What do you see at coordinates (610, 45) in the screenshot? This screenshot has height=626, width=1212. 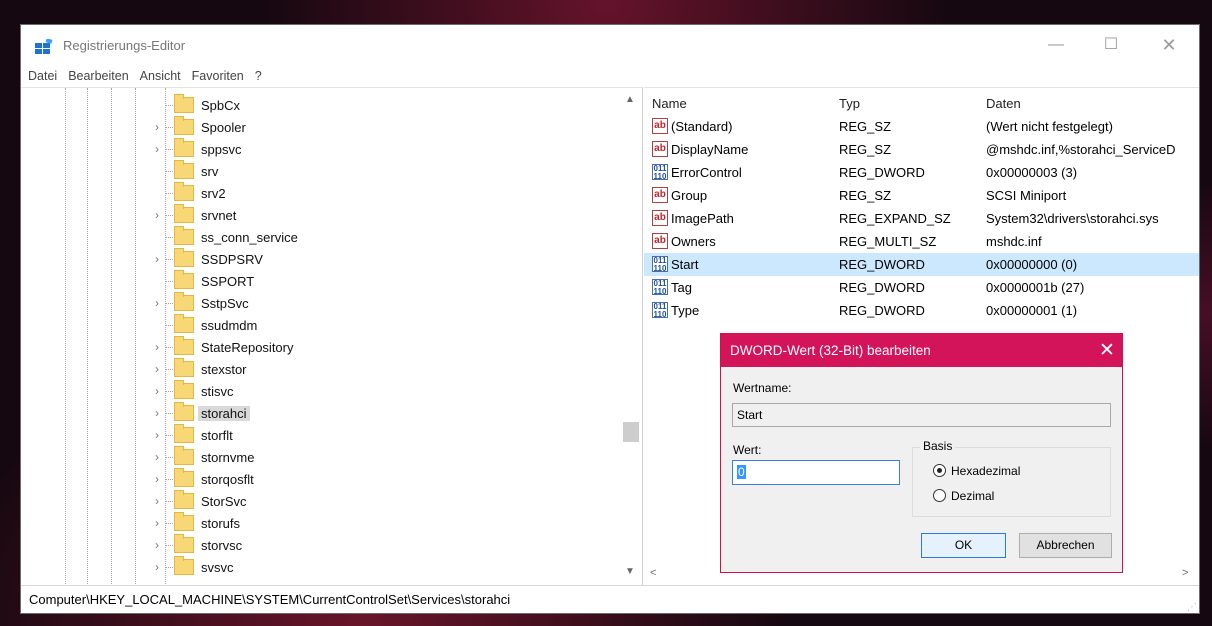 I see `title-bar: Registrierungs-Editor — ☐ ✕` at bounding box center [610, 45].